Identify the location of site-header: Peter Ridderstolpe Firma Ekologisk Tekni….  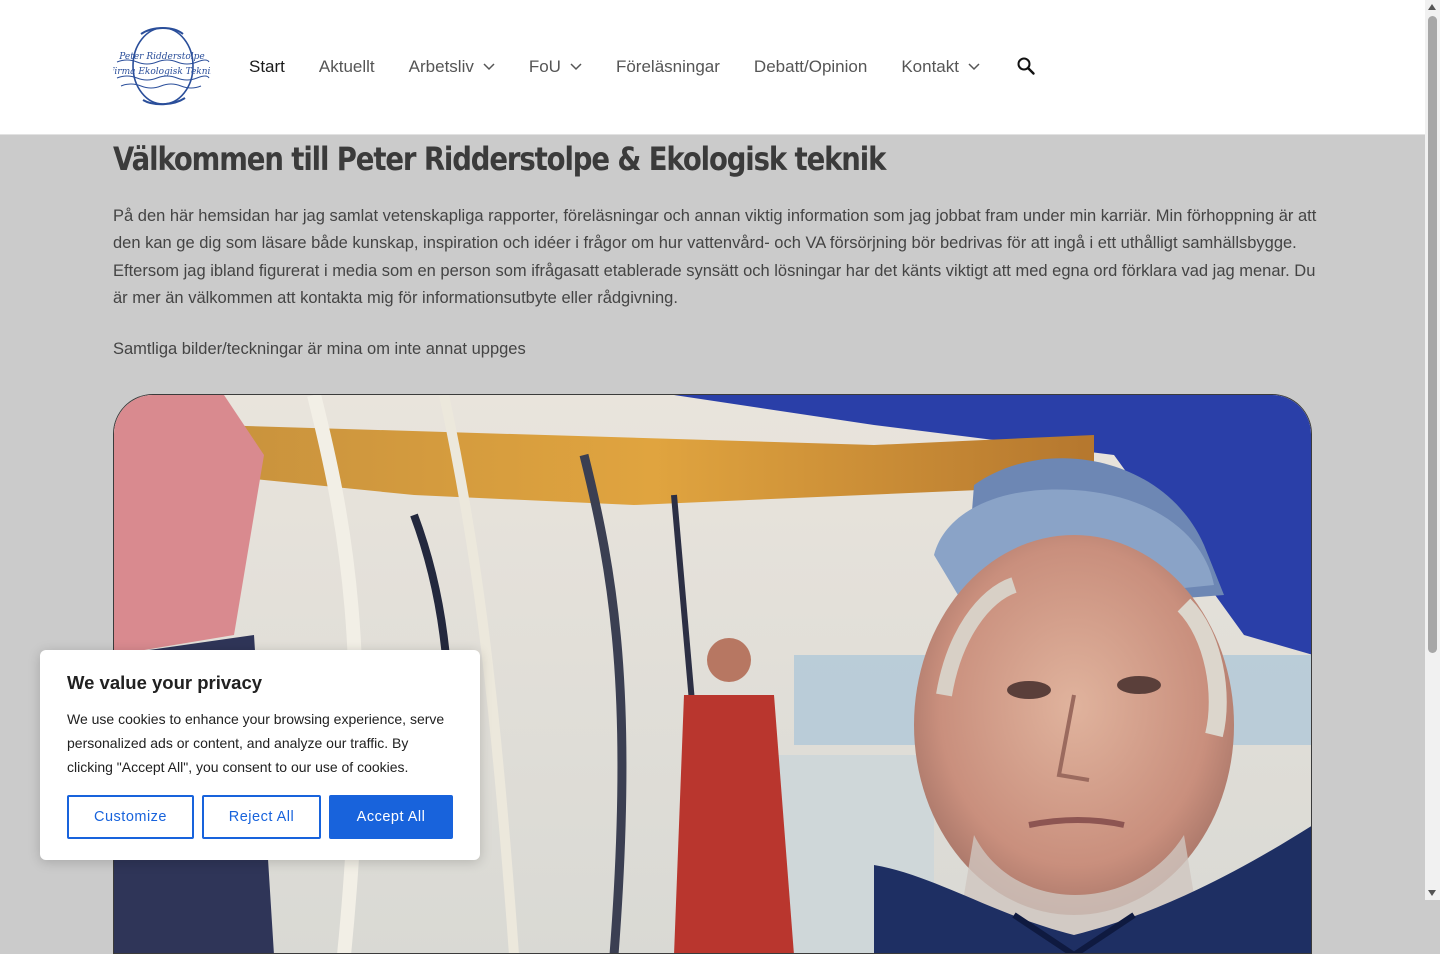
(712, 67).